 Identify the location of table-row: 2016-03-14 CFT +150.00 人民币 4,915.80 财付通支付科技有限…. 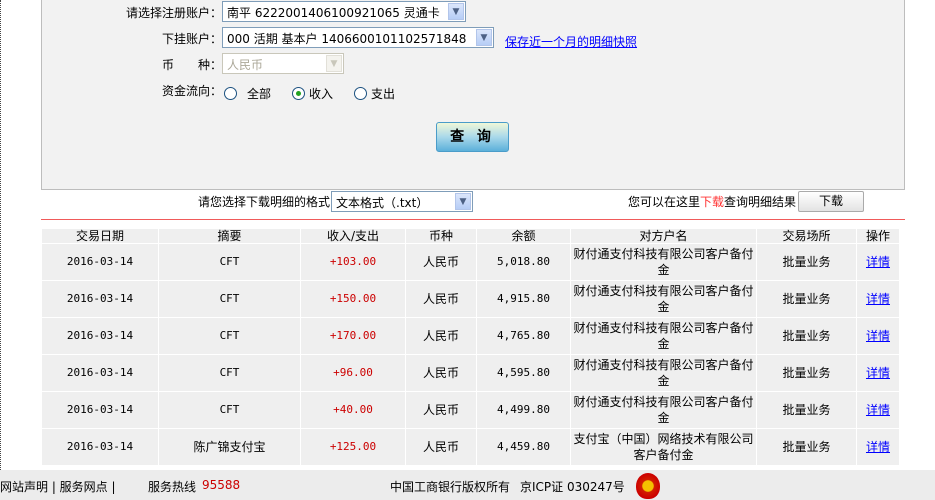
(470, 299).